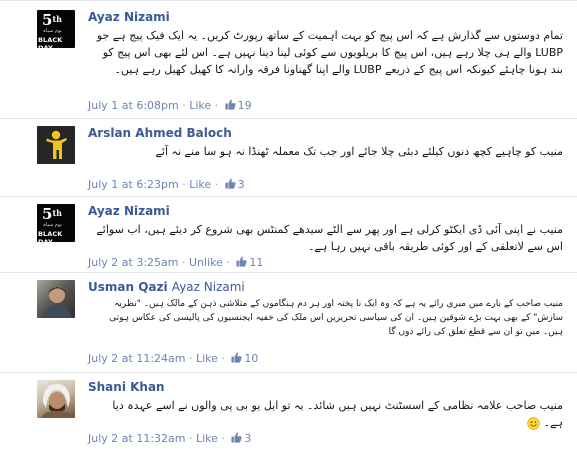  What do you see at coordinates (136, 358) in the screenshot?
I see `timestamp: July 2 at 11:24am` at bounding box center [136, 358].